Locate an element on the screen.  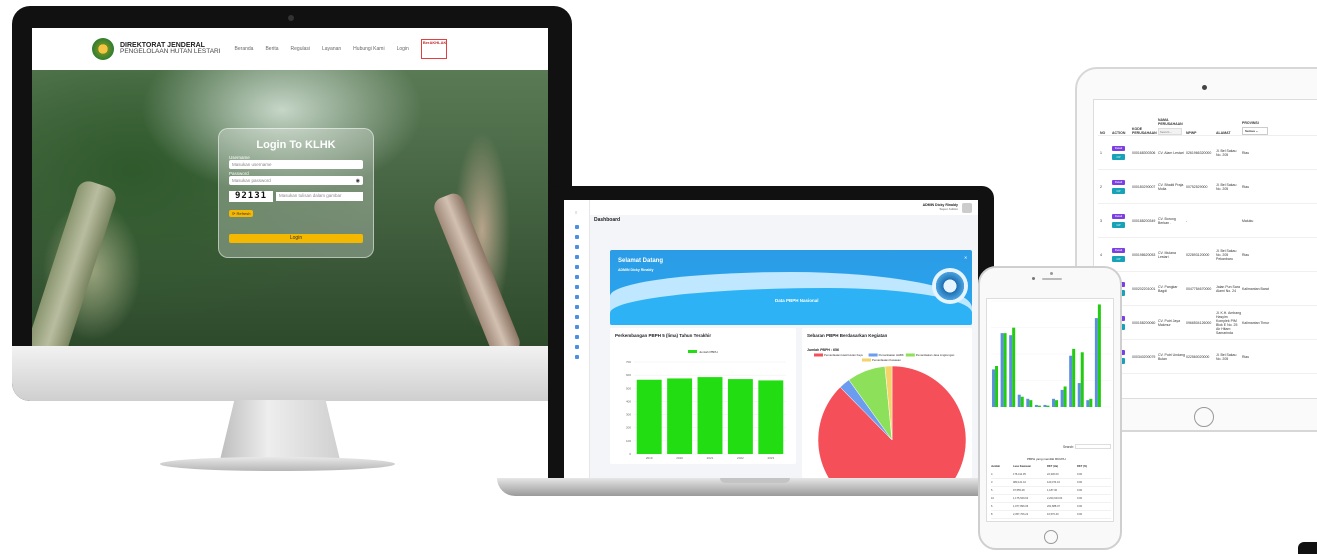
bar-series1-K is located at coordinates (1082, 379).